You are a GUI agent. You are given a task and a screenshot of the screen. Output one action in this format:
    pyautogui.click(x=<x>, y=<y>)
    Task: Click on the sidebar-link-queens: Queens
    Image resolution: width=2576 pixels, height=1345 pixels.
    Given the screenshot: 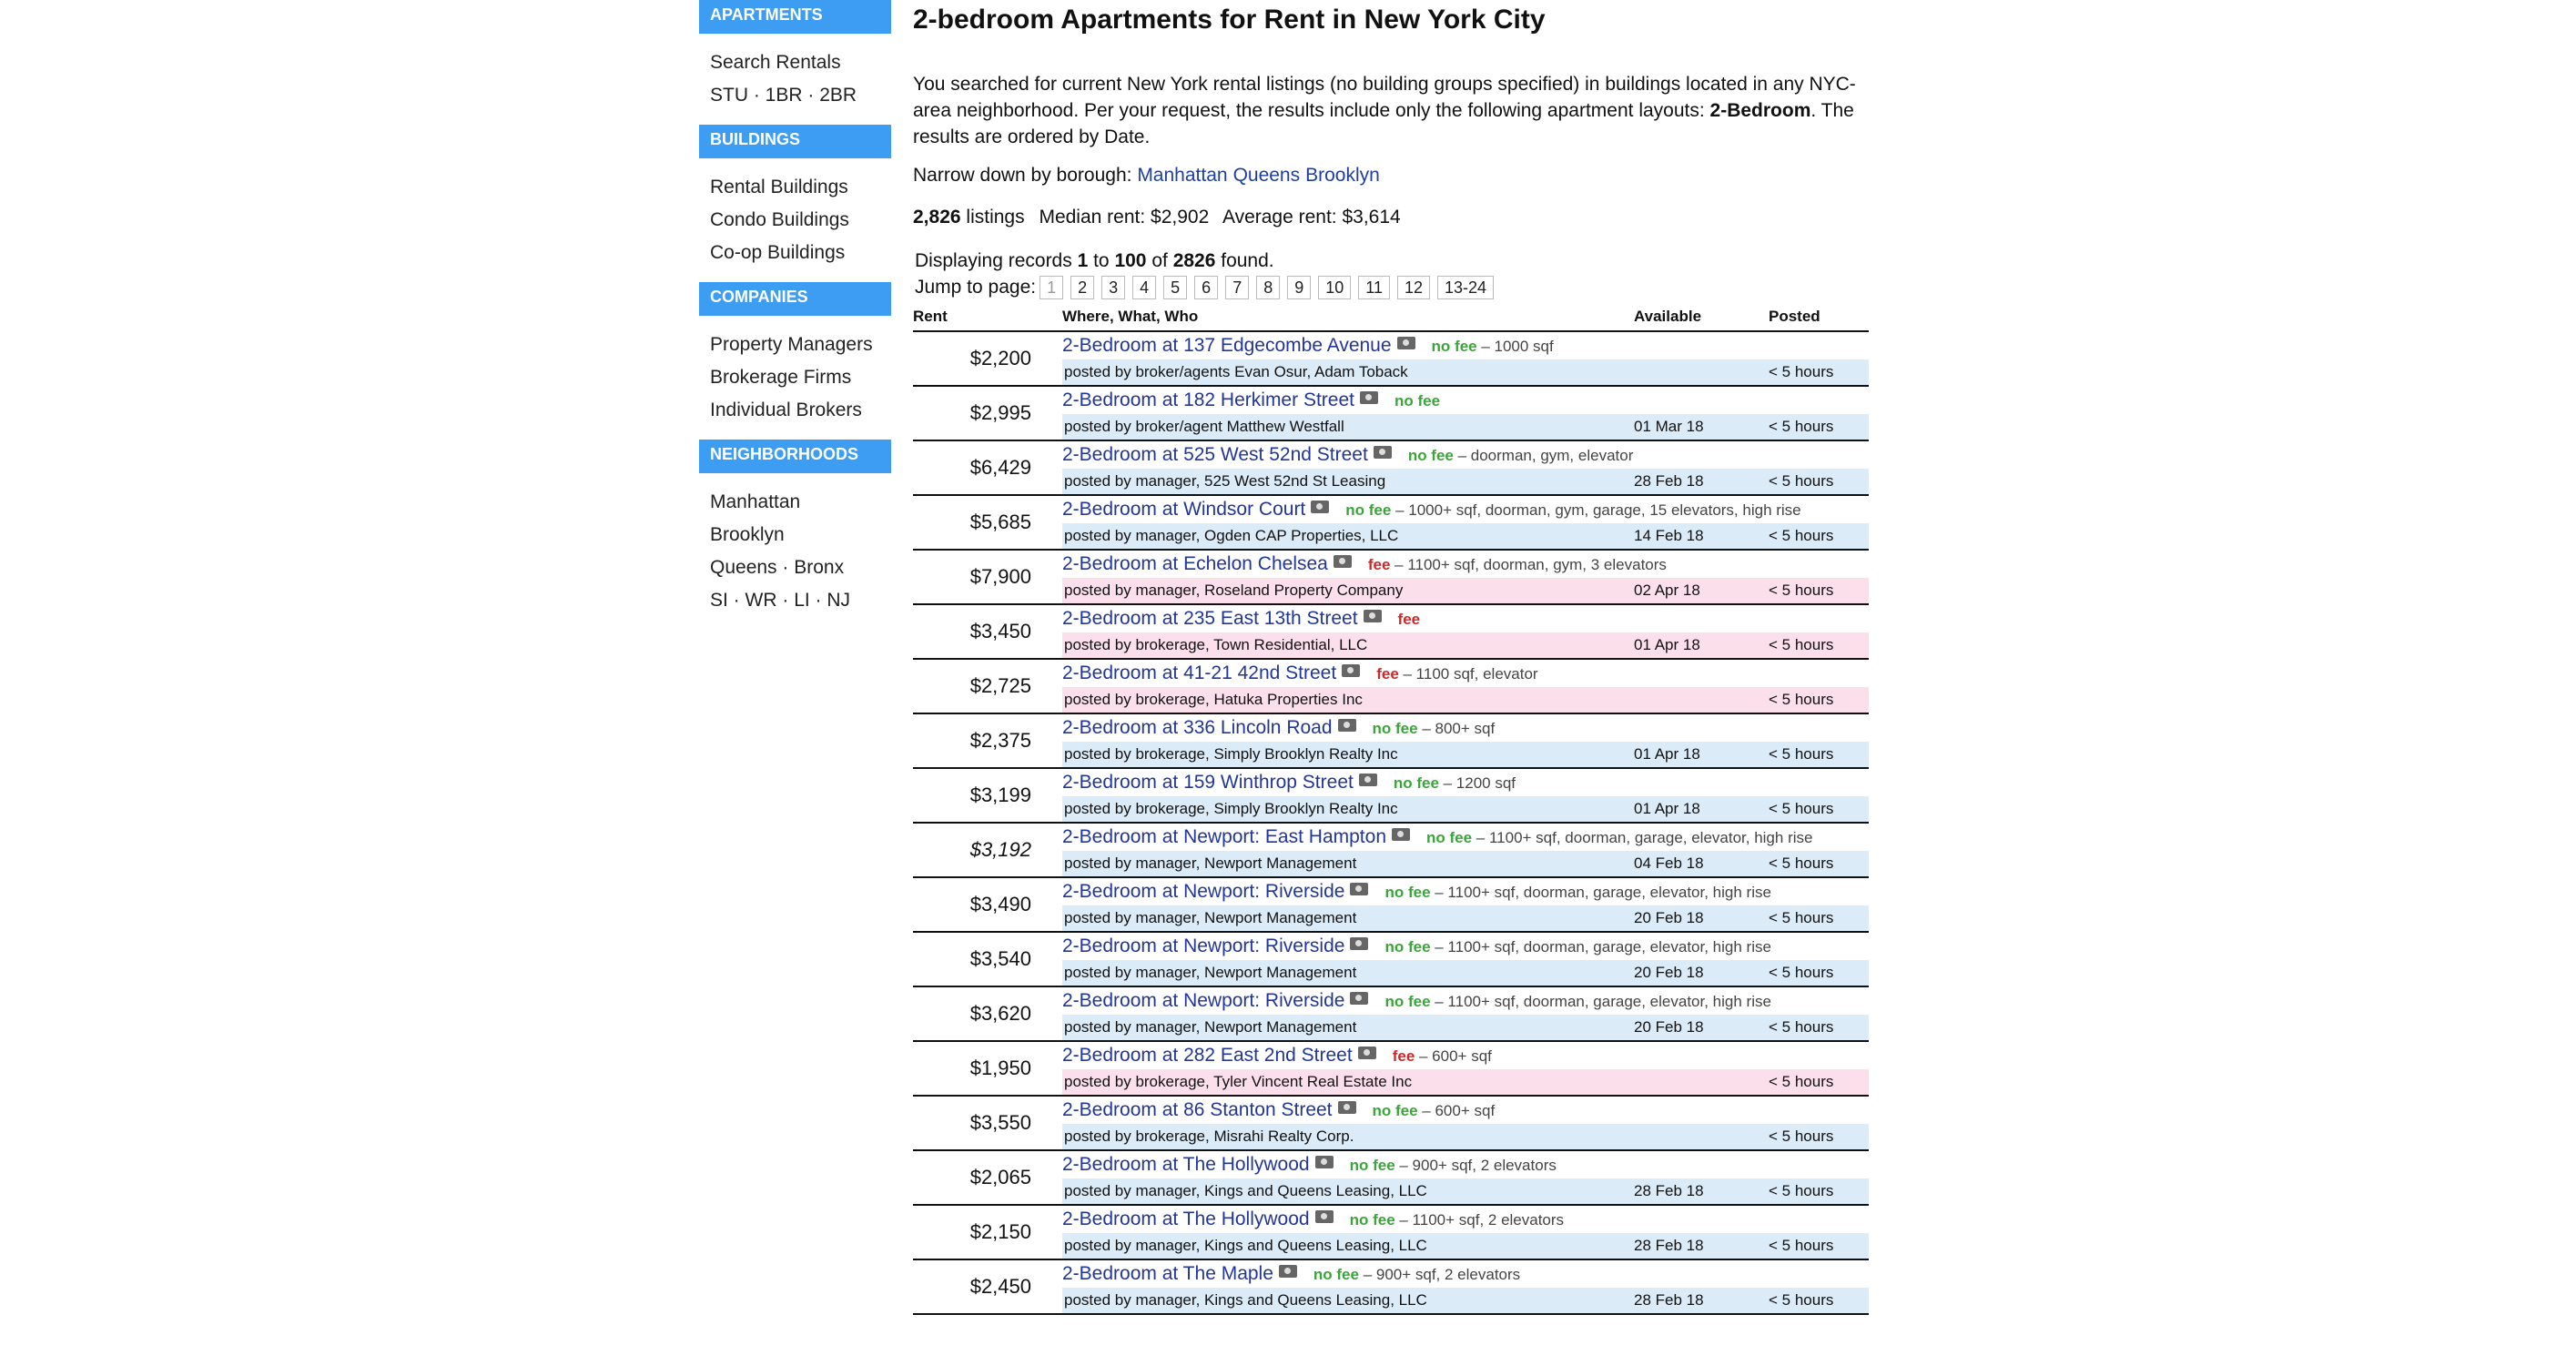 What is the action you would take?
    pyautogui.click(x=743, y=567)
    